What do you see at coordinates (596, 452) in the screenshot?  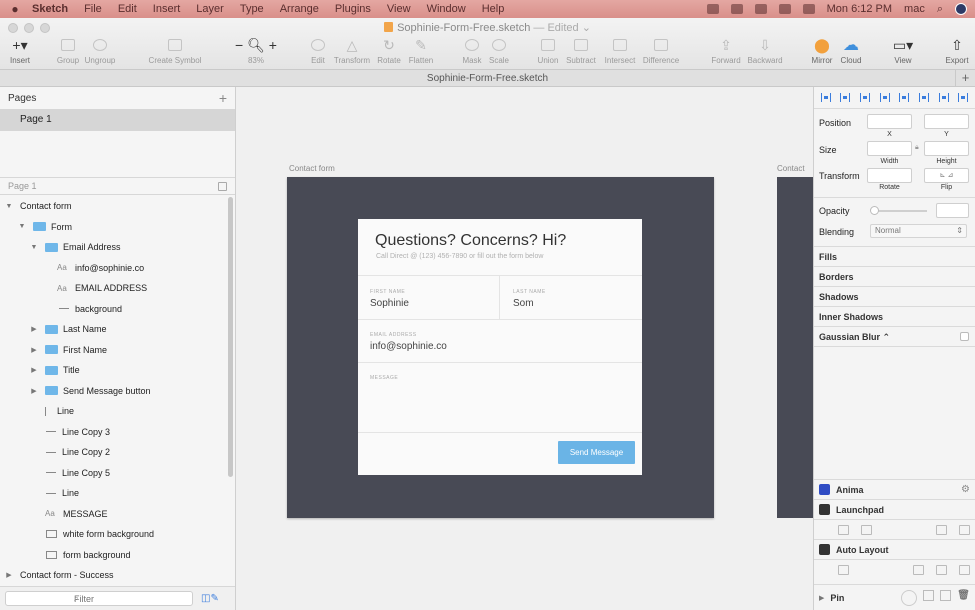 I see `send-message-button: Send Message` at bounding box center [596, 452].